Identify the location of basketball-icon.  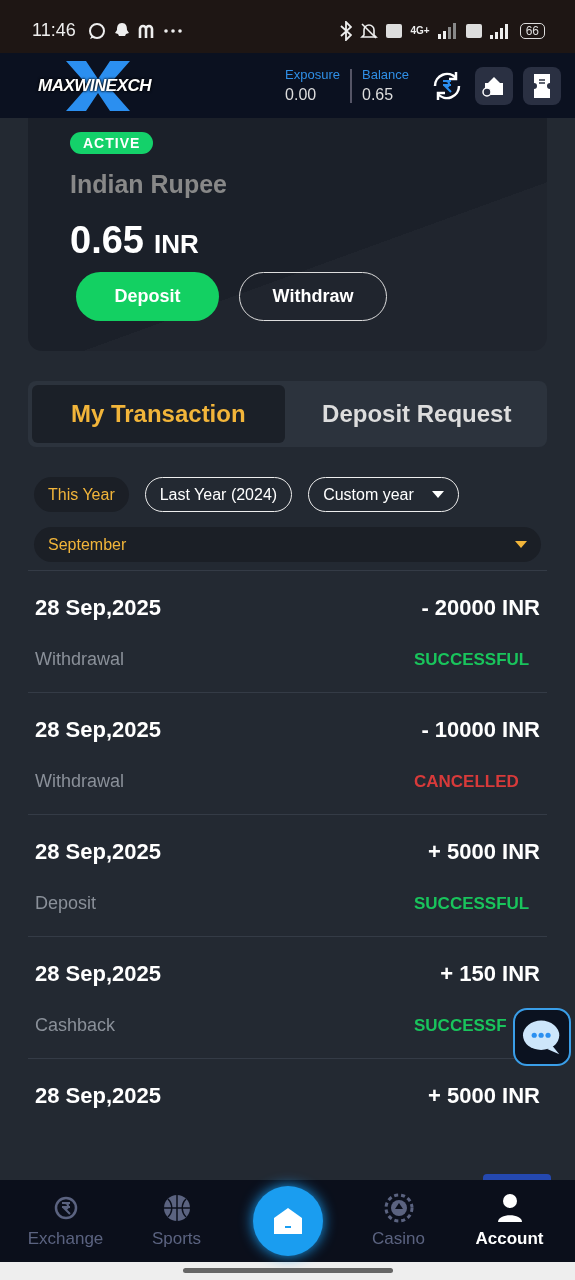
(176, 1207).